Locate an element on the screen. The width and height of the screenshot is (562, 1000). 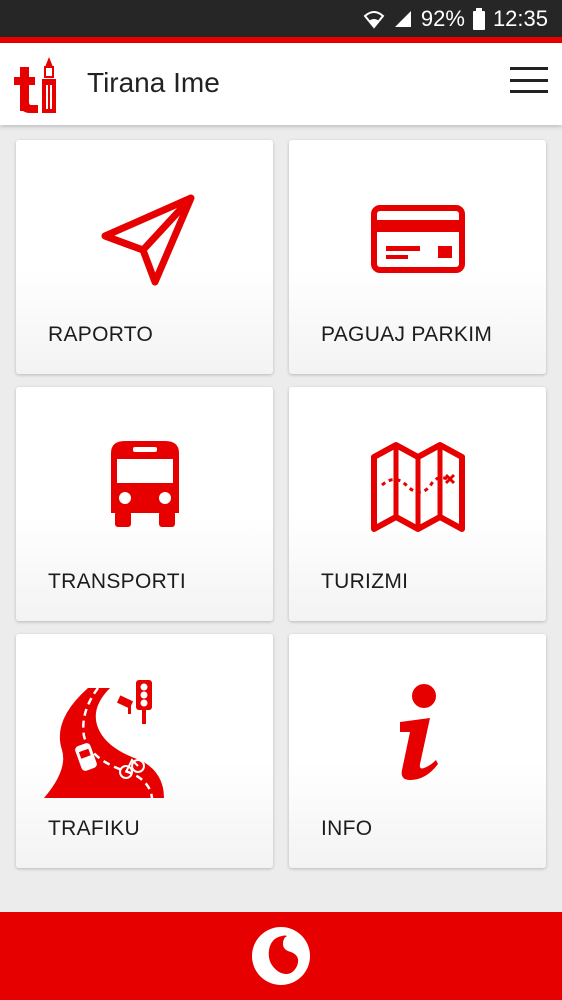
tile-paguaj-parkim: PAGUAJ PARKIM is located at coordinates (417, 257).